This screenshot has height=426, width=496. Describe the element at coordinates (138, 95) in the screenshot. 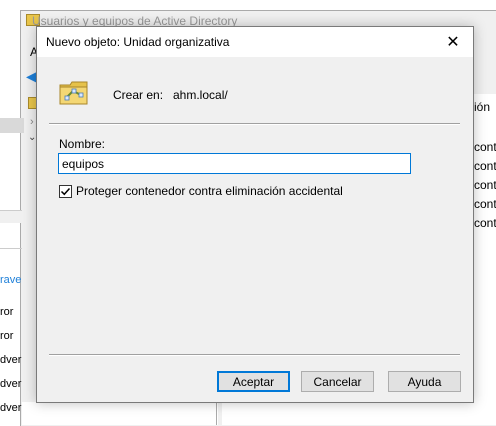

I see `create-in-label: Crear en:` at that location.